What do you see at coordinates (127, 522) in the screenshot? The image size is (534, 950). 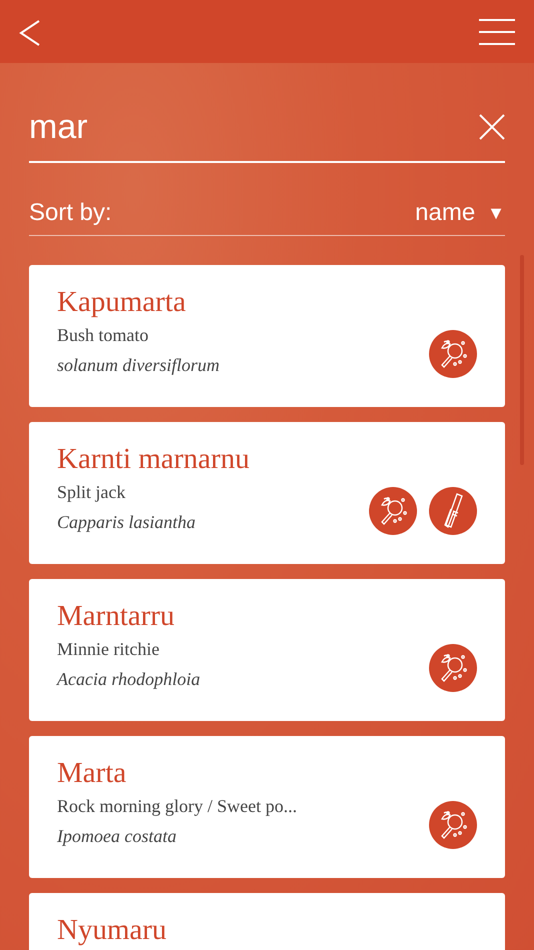 I see `scientific-name: Capparis lasiantha` at bounding box center [127, 522].